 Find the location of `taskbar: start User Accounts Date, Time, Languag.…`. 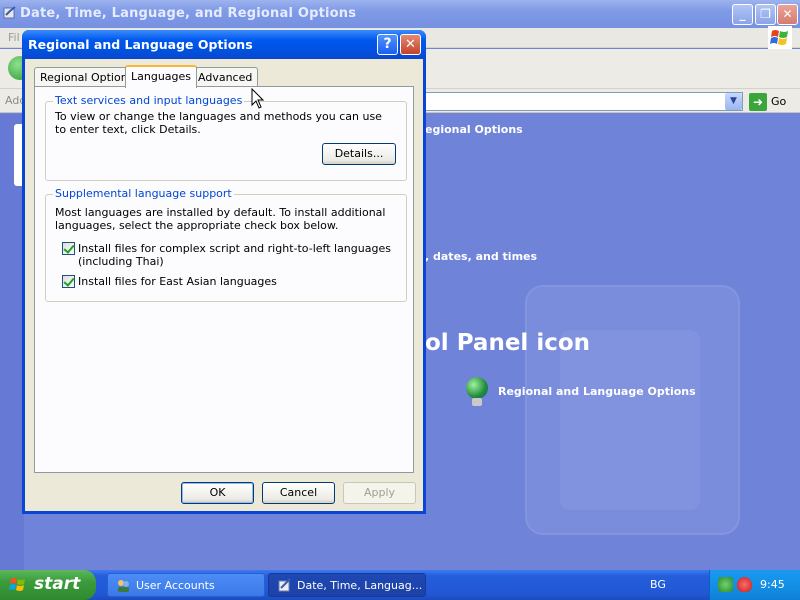

taskbar: start User Accounts Date, Time, Languag.… is located at coordinates (400, 585).